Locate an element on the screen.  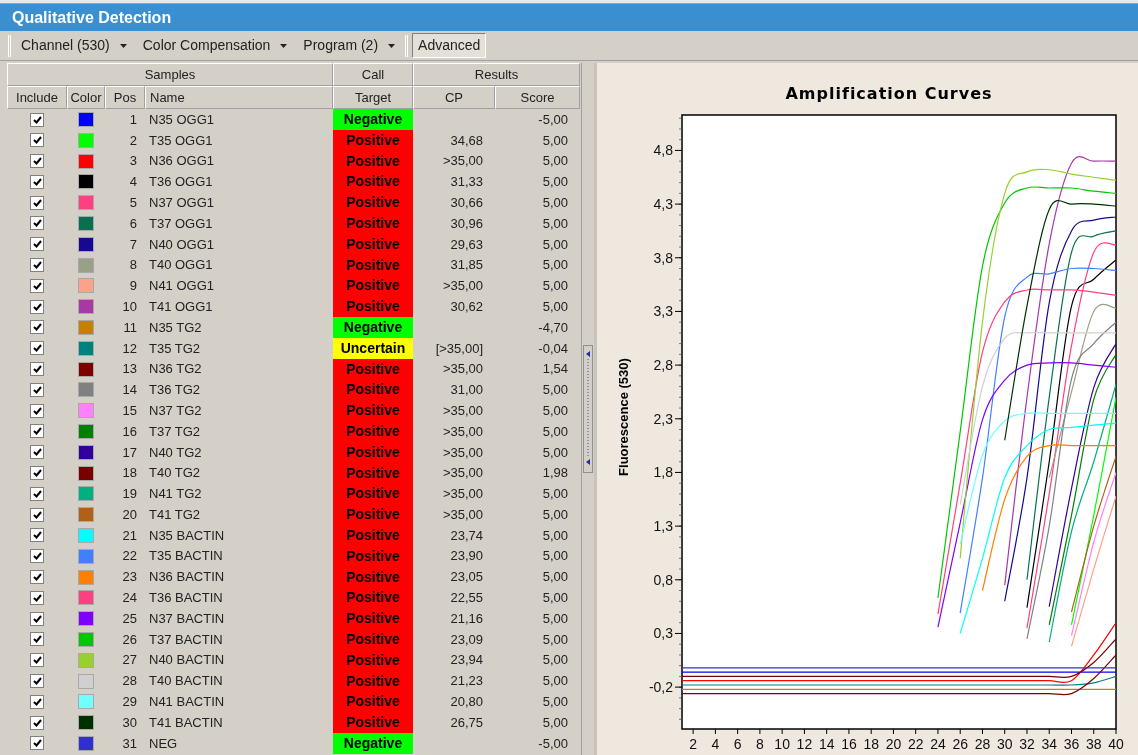
position-text: 26 is located at coordinates (129, 639).